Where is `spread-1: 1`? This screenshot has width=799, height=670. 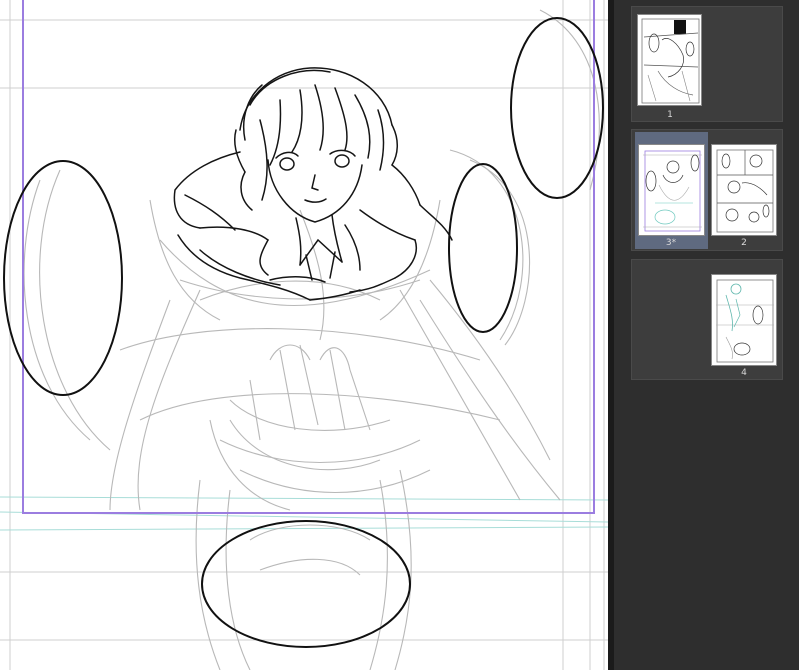
spread-1: 1 is located at coordinates (707, 64).